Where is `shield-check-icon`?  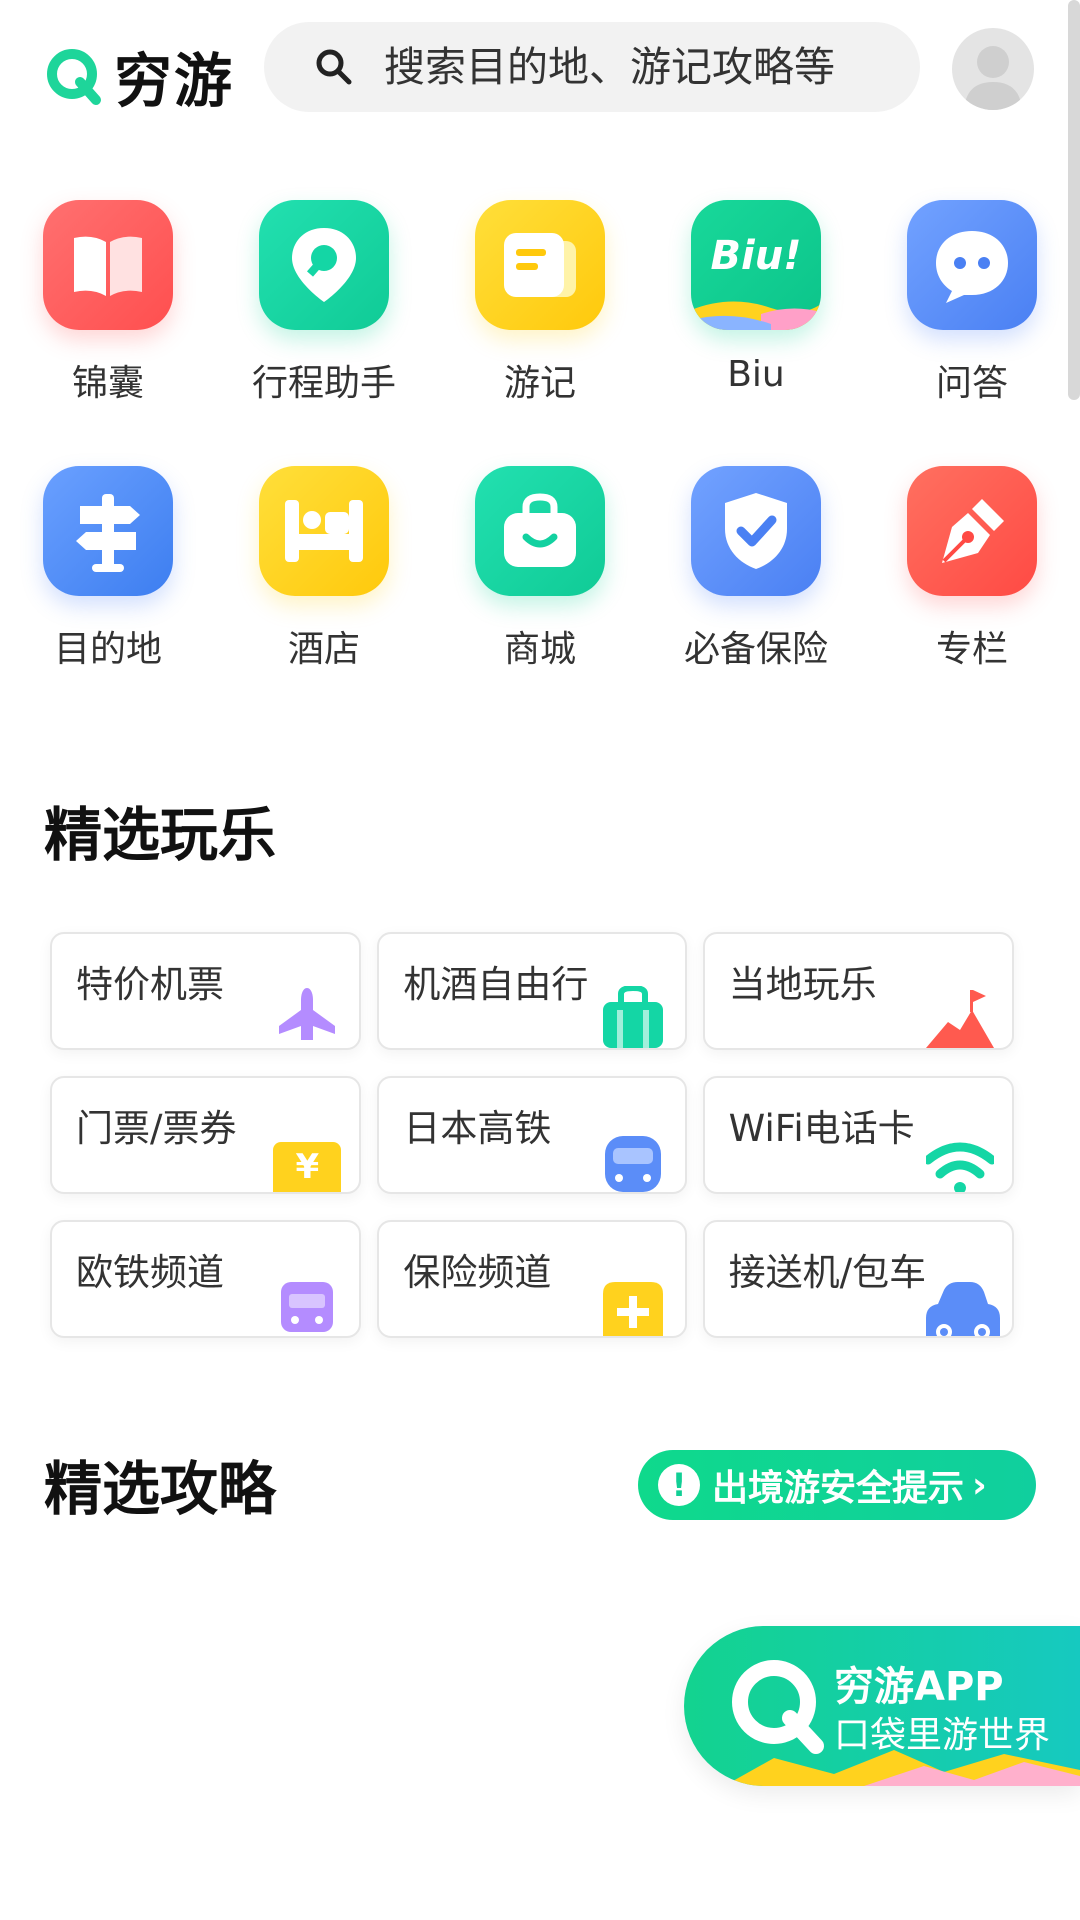 shield-check-icon is located at coordinates (756, 531).